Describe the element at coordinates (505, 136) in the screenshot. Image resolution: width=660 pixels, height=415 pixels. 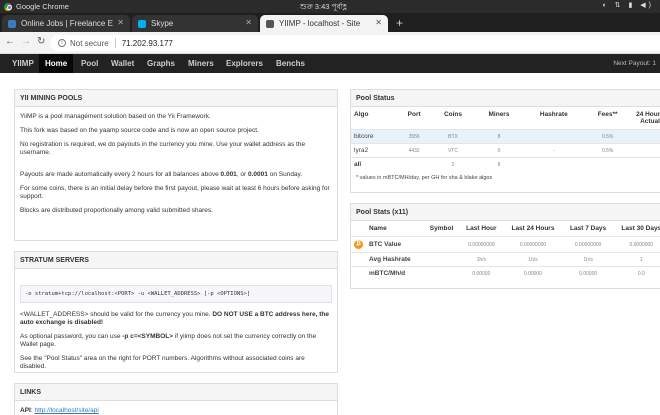
I see `table-row: bitcore 3556 BTX 8 0.5%` at that location.